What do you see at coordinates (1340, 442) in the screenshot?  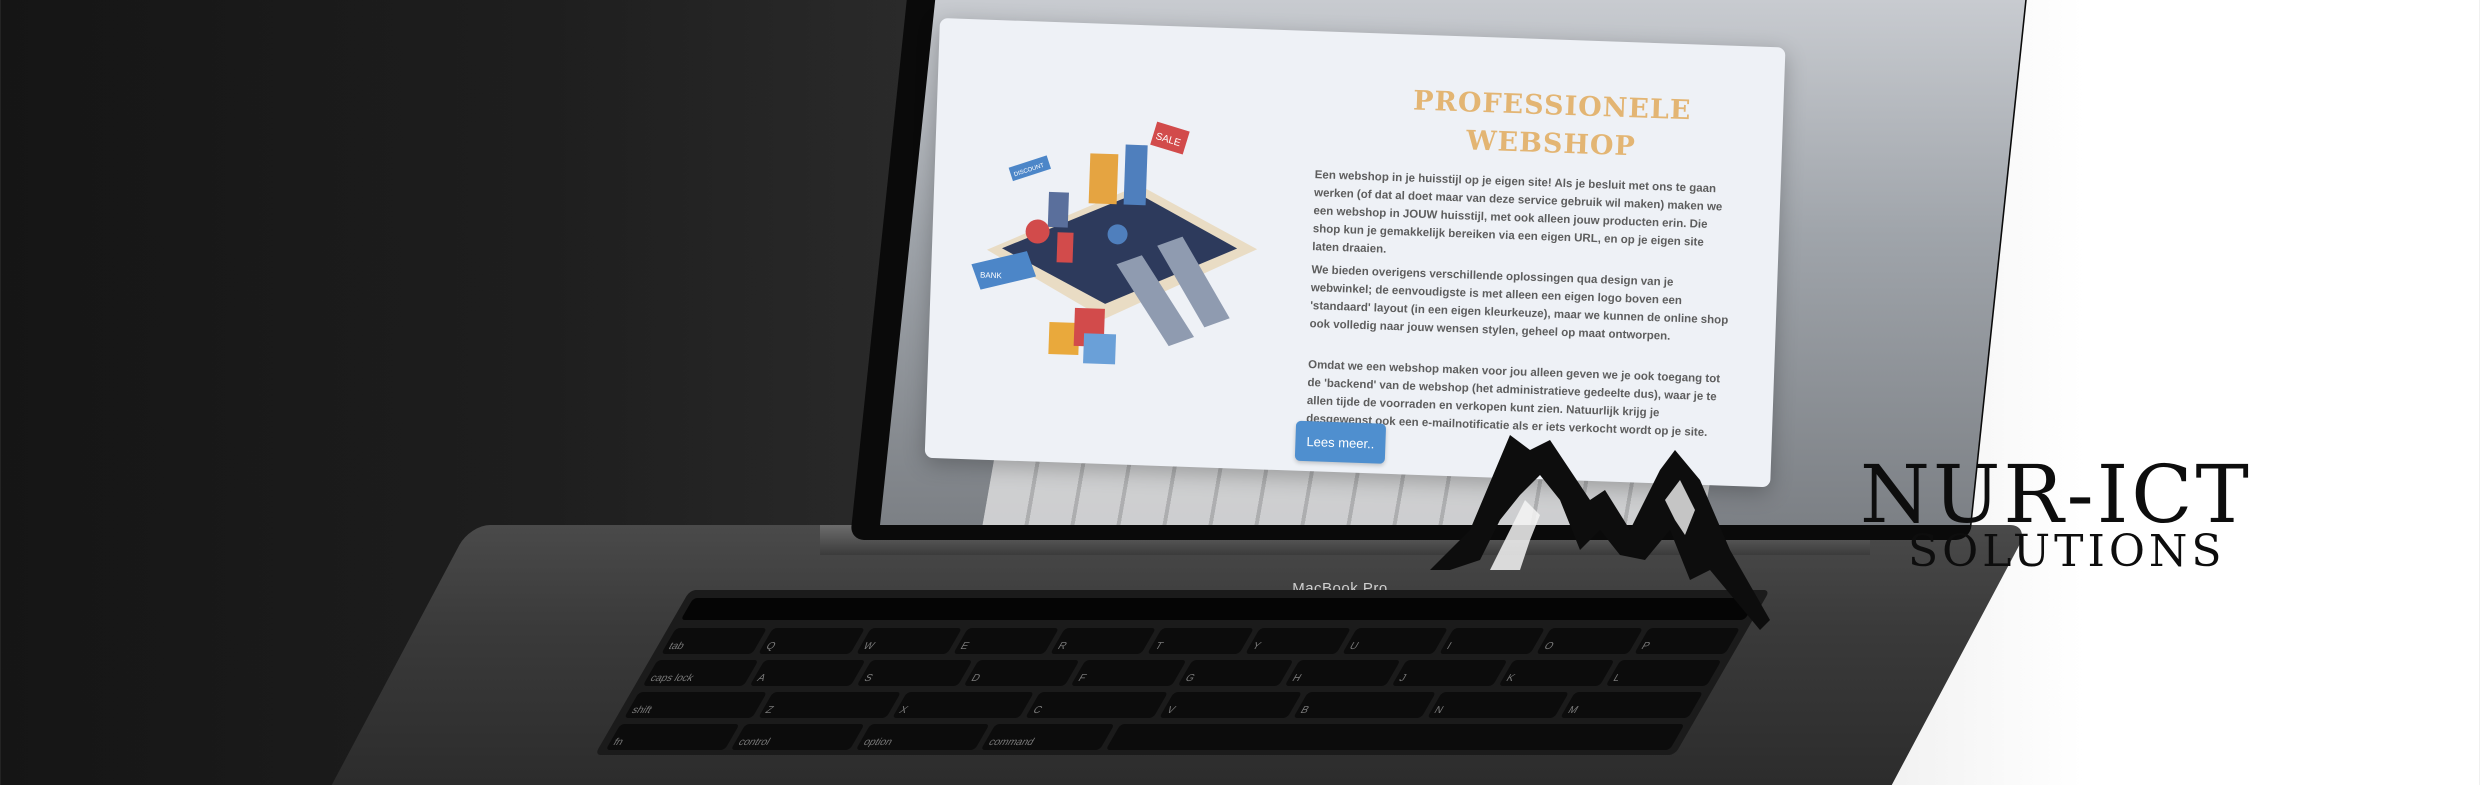 I see `read-more-button: Lees meer..` at bounding box center [1340, 442].